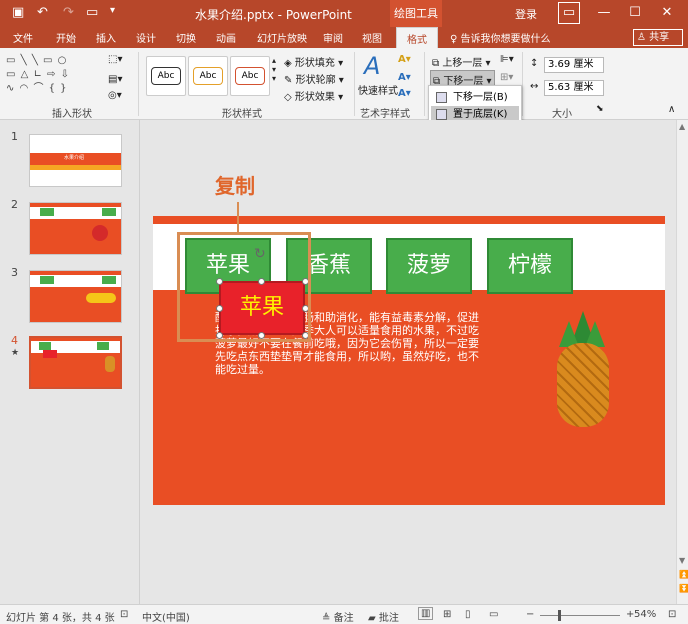 This screenshot has height=624, width=688. I want to click on tab-design: 设计, so click(146, 37).